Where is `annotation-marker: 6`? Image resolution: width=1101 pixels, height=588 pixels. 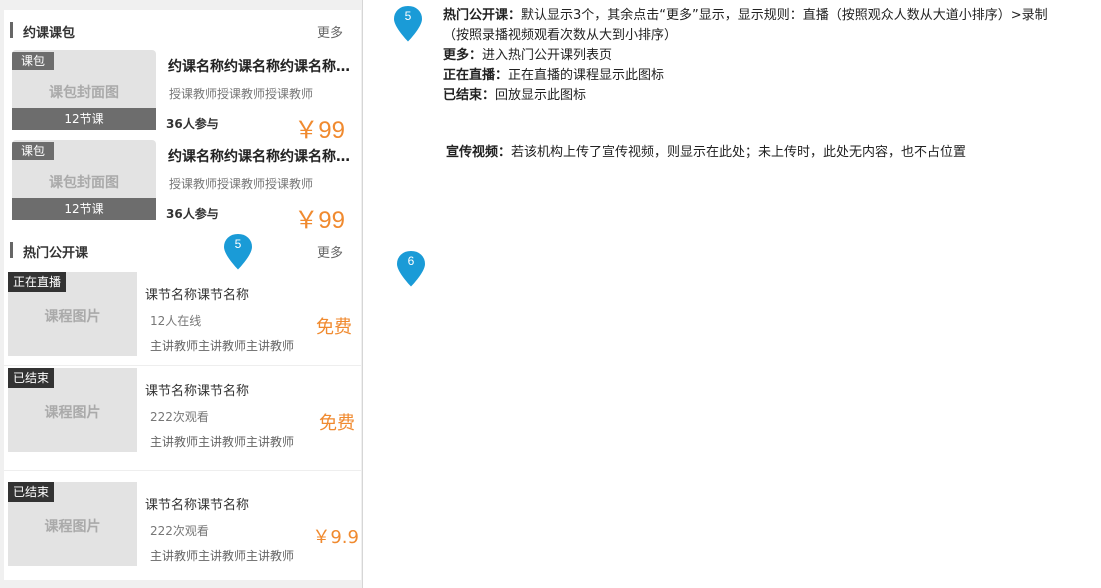 annotation-marker: 6 is located at coordinates (411, 269).